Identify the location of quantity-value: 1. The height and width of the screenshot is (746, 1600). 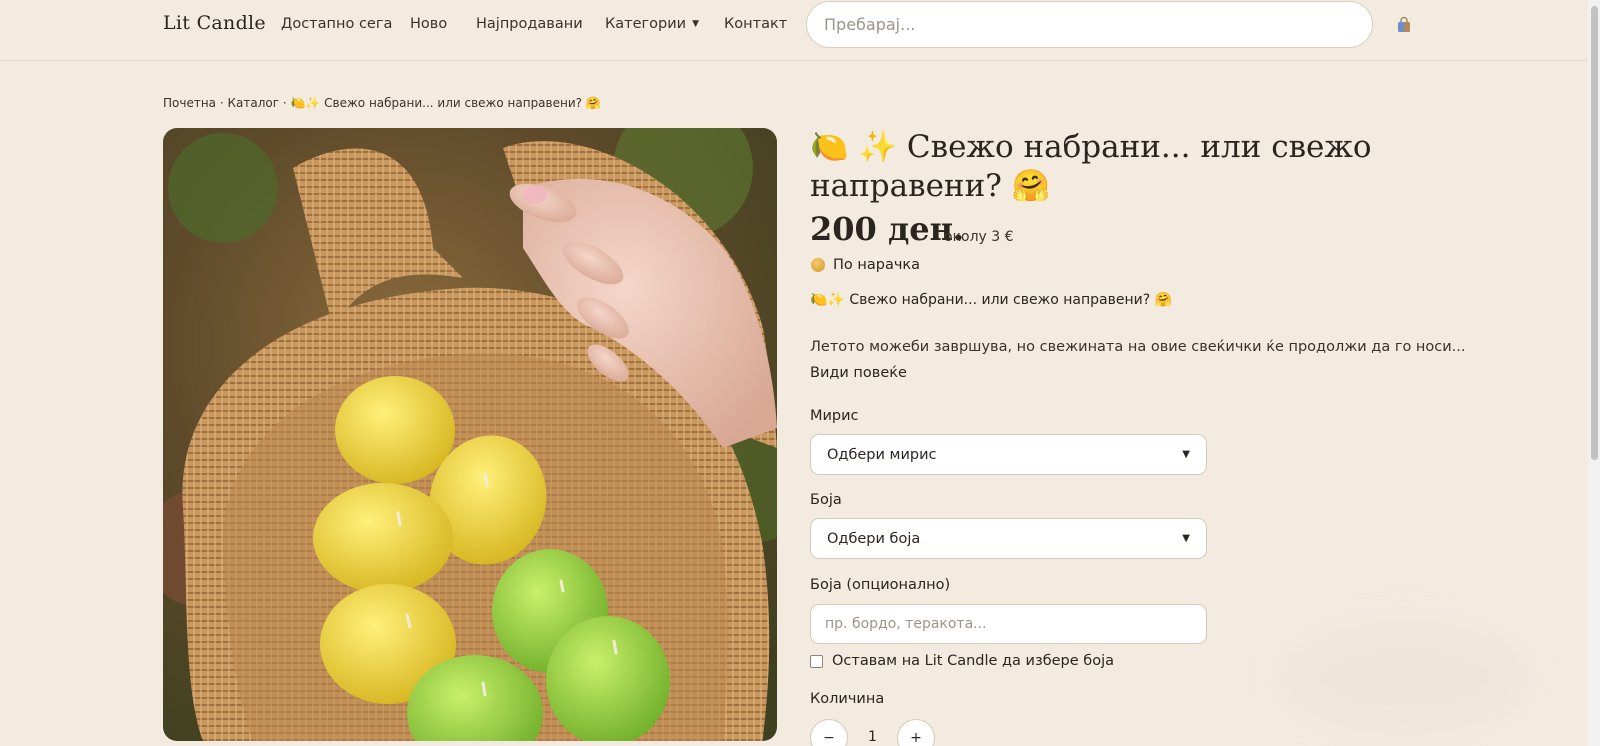
(872, 737).